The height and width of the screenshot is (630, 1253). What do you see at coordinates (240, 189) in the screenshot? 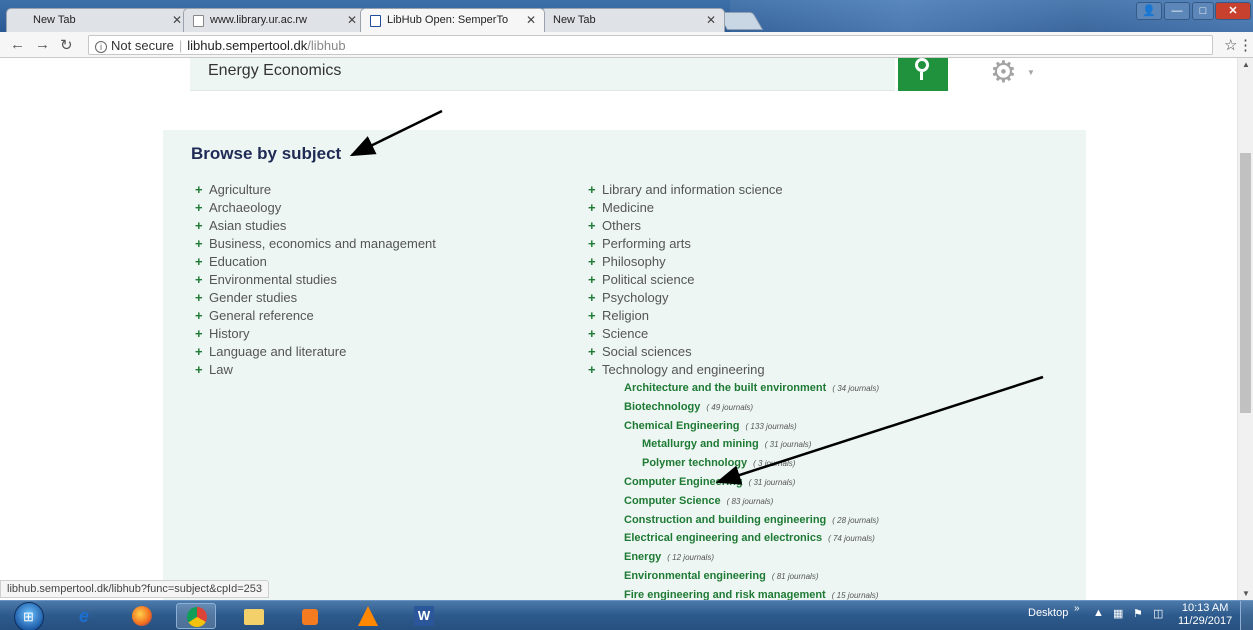
I see `subject-label: Agriculture` at bounding box center [240, 189].